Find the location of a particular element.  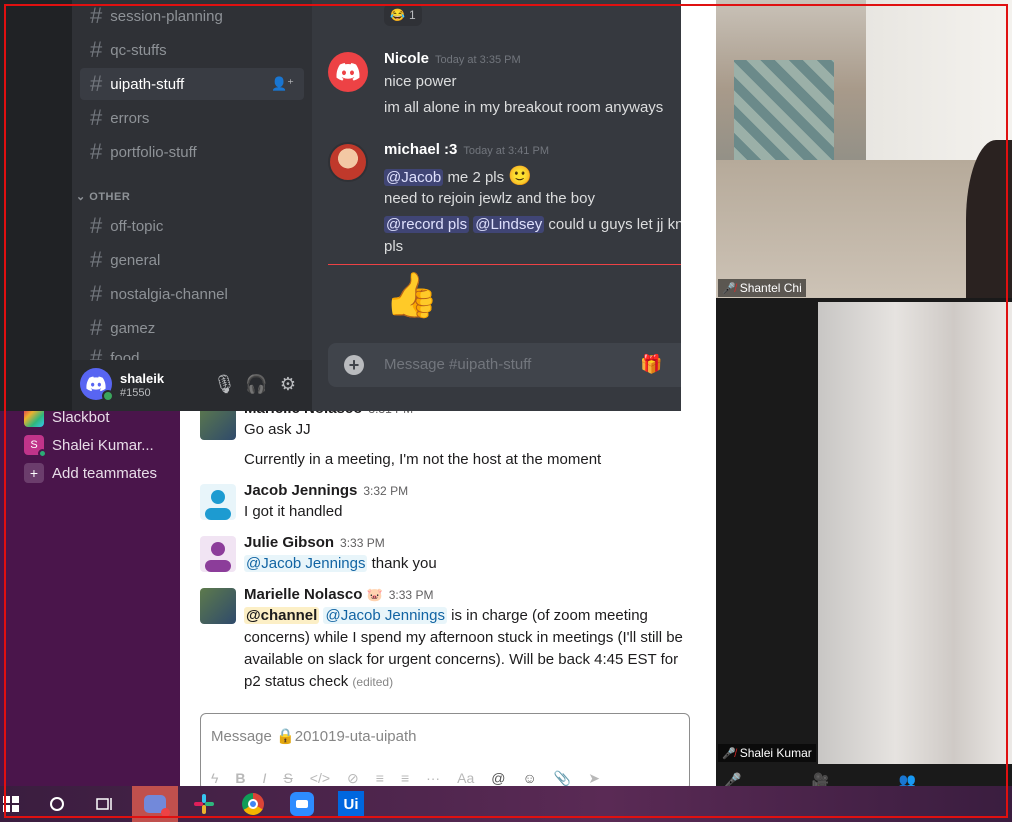

channel-errors: # errors is located at coordinates (192, 118).